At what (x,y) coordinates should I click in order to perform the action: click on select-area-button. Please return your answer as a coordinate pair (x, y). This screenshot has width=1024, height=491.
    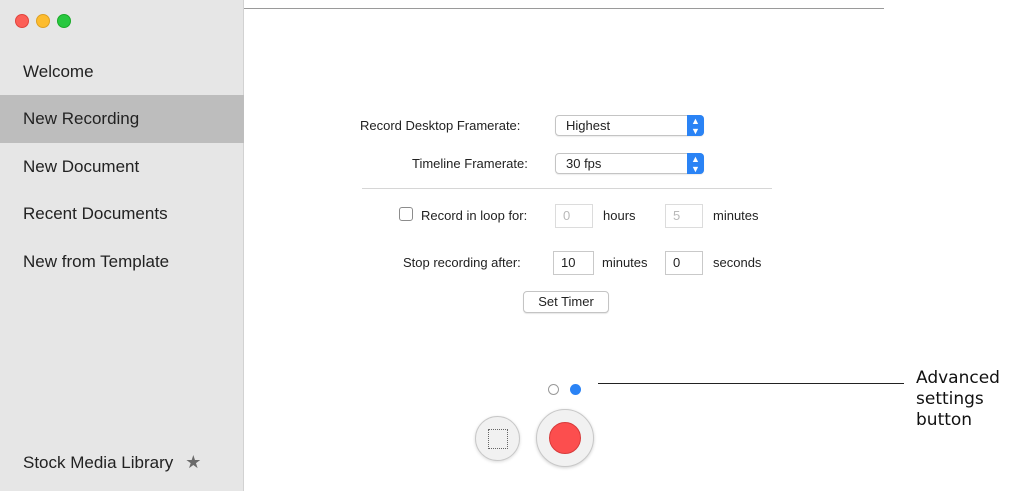
    Looking at the image, I should click on (497, 438).